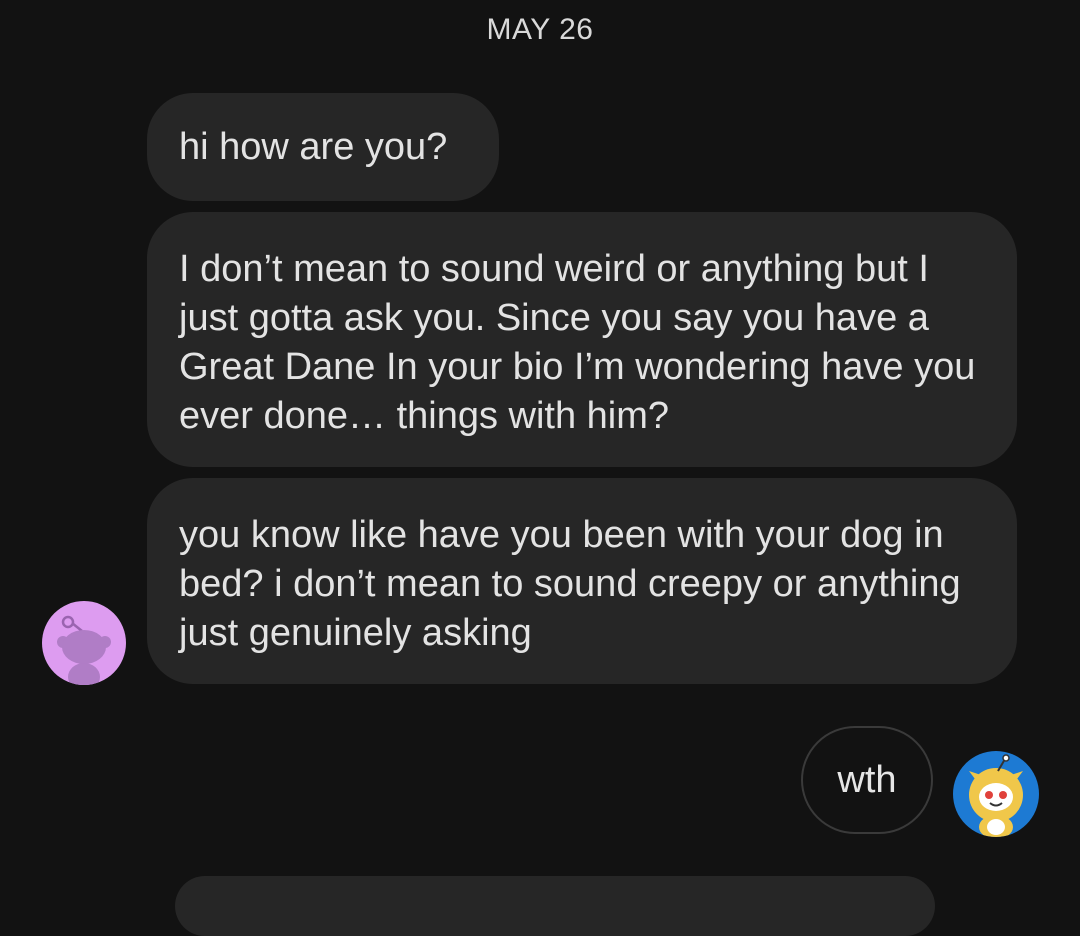 Image resolution: width=1080 pixels, height=936 pixels. I want to click on snoo-lion-avatar-icon, so click(996, 795).